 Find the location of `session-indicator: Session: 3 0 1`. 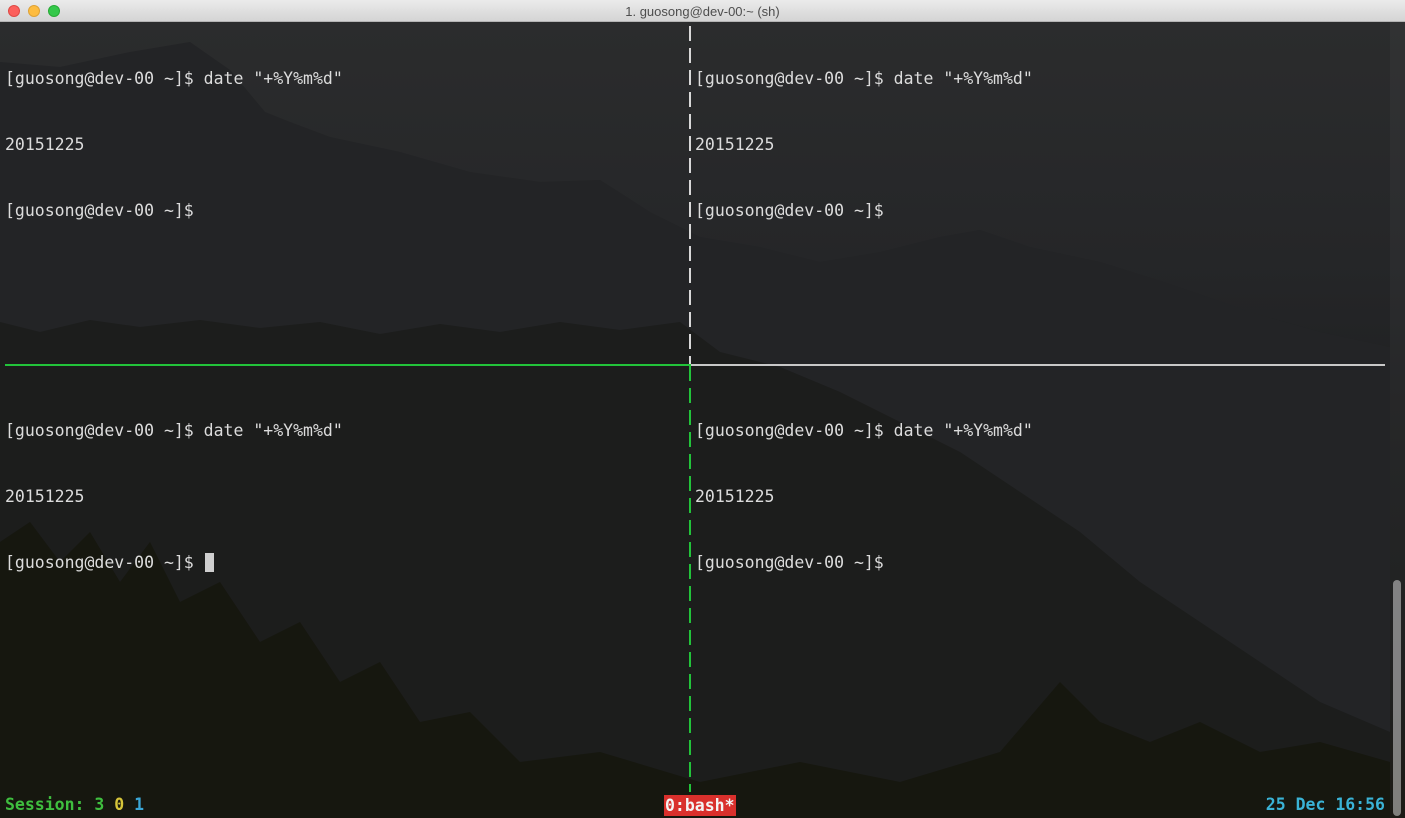

session-indicator: Session: 3 0 1 is located at coordinates (74, 805).